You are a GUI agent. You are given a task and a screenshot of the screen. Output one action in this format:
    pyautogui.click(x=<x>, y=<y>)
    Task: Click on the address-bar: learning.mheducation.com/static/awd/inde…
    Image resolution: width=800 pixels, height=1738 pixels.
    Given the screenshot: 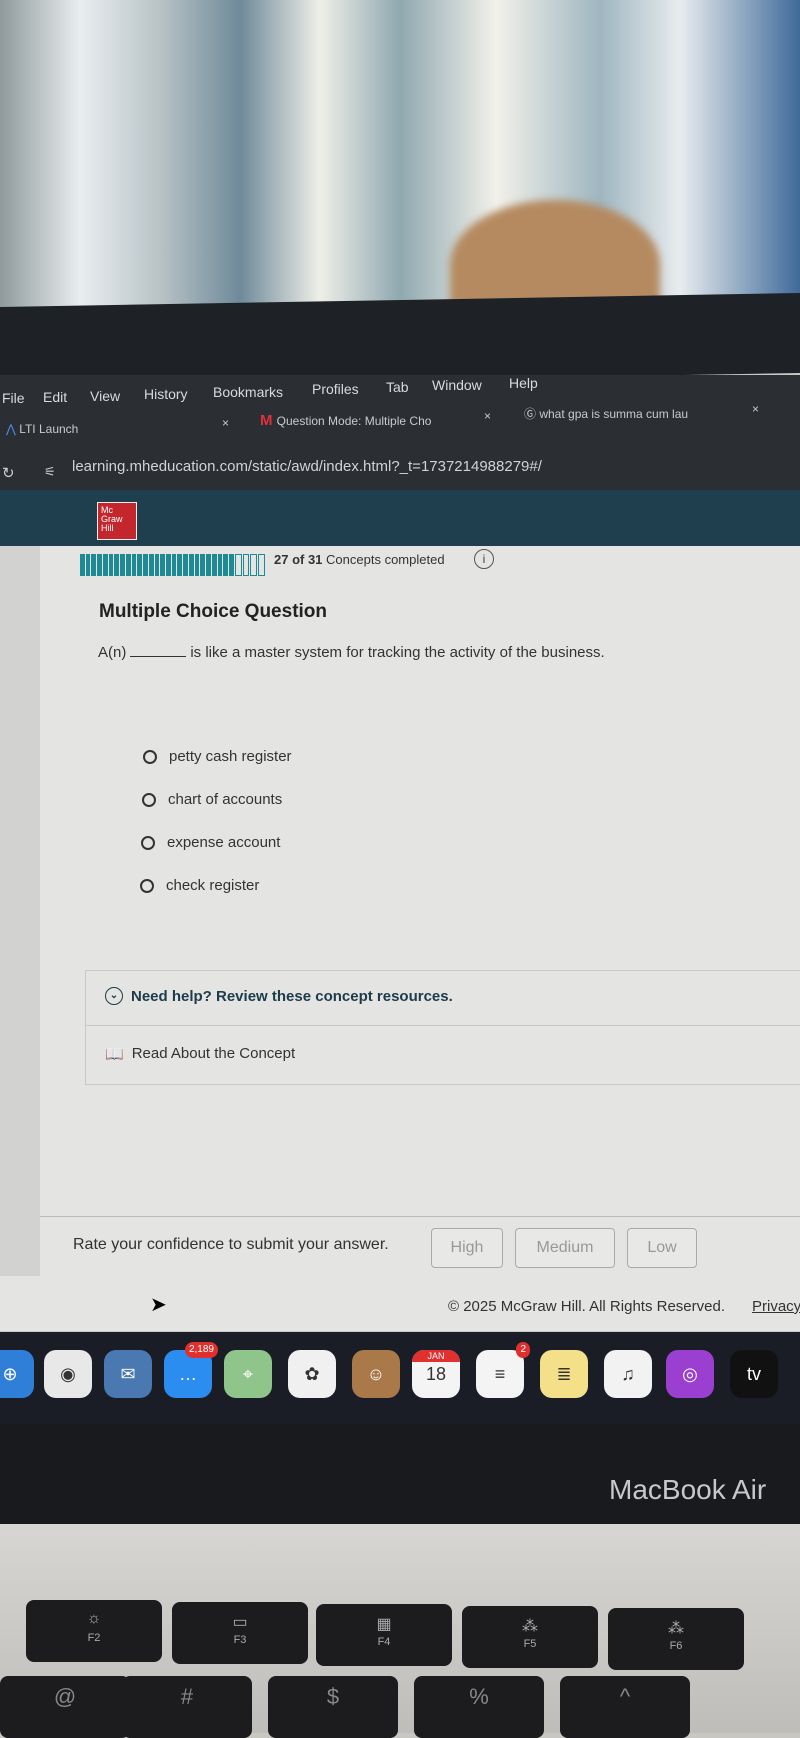 What is the action you would take?
    pyautogui.click(x=307, y=466)
    